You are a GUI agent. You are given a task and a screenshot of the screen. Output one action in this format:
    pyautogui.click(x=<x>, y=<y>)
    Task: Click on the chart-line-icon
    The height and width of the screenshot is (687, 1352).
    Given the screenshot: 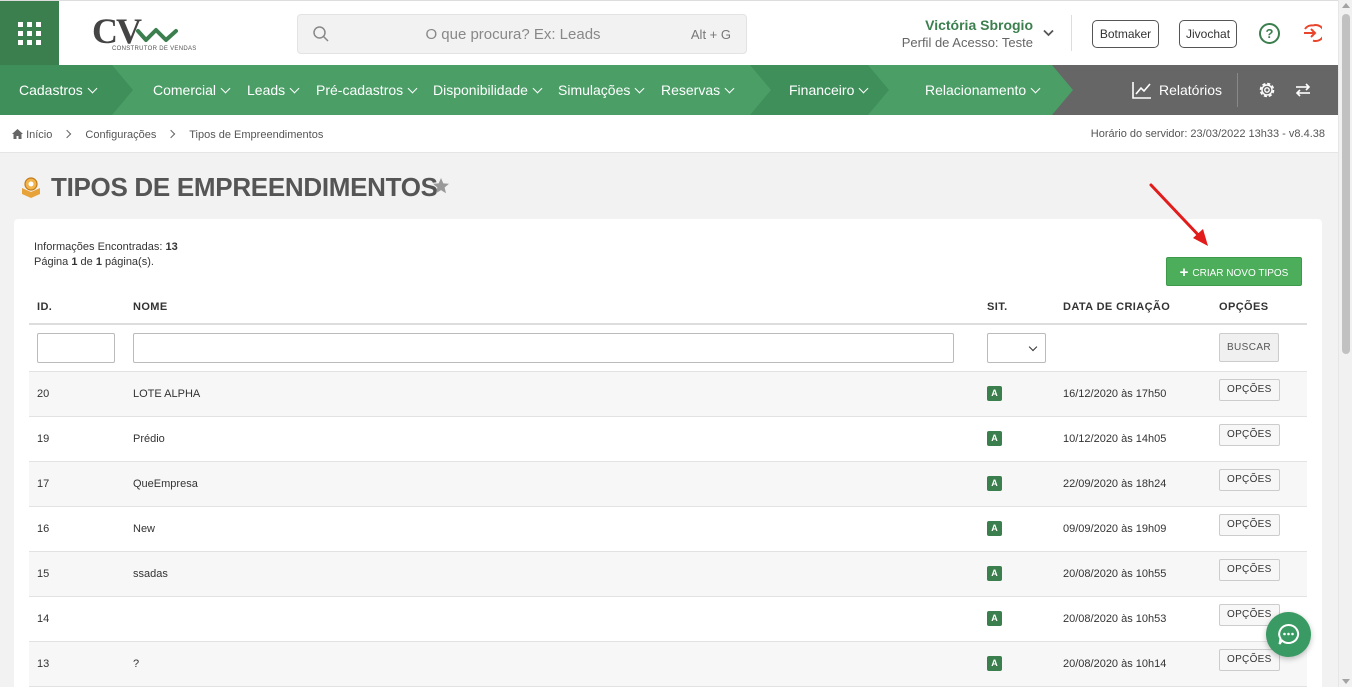 What is the action you would take?
    pyautogui.click(x=1141, y=90)
    